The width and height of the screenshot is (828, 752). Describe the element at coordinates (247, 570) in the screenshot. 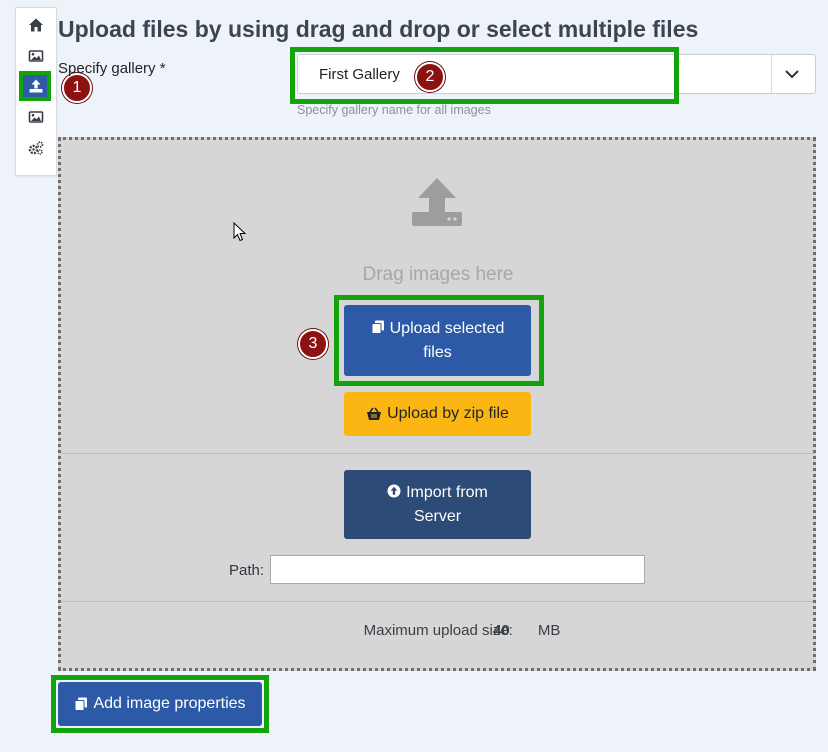

I see `path-label: Path:` at that location.